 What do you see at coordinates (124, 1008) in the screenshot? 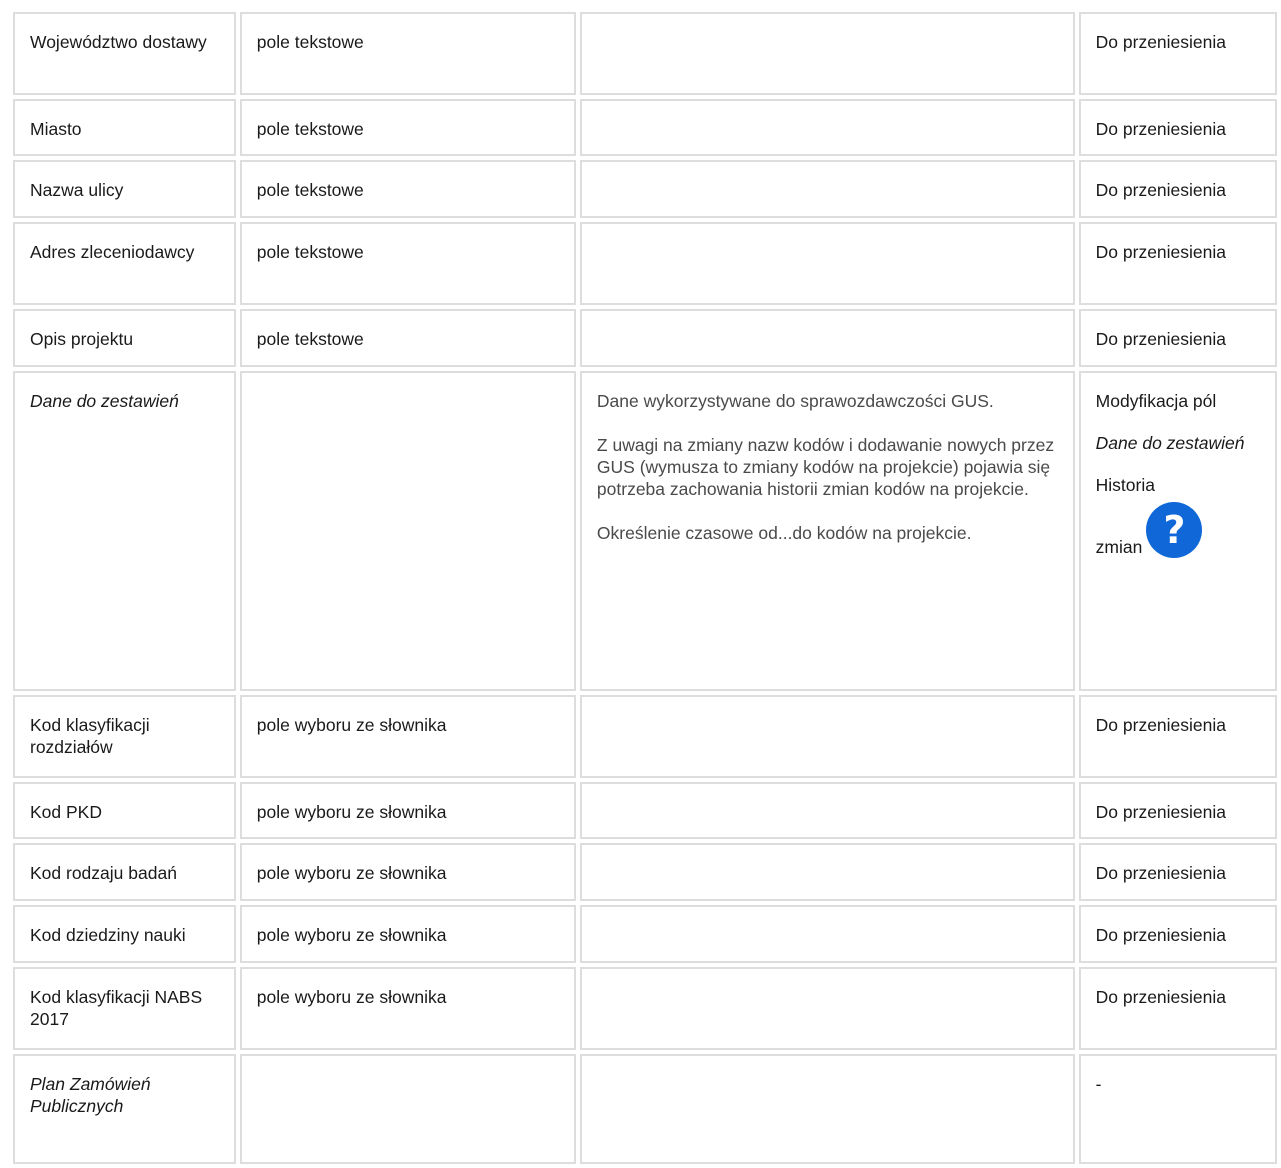
I see `field-name: Kod klasyfikacji NABS 2017` at bounding box center [124, 1008].